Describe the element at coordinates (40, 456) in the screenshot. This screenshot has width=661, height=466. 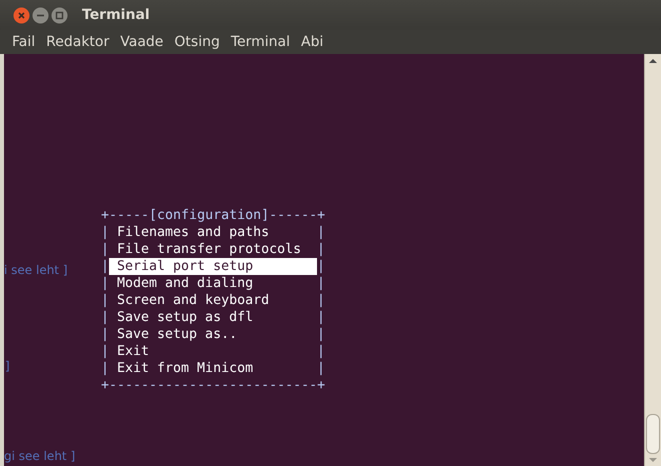
I see `background-text: gi see leht ]` at that location.